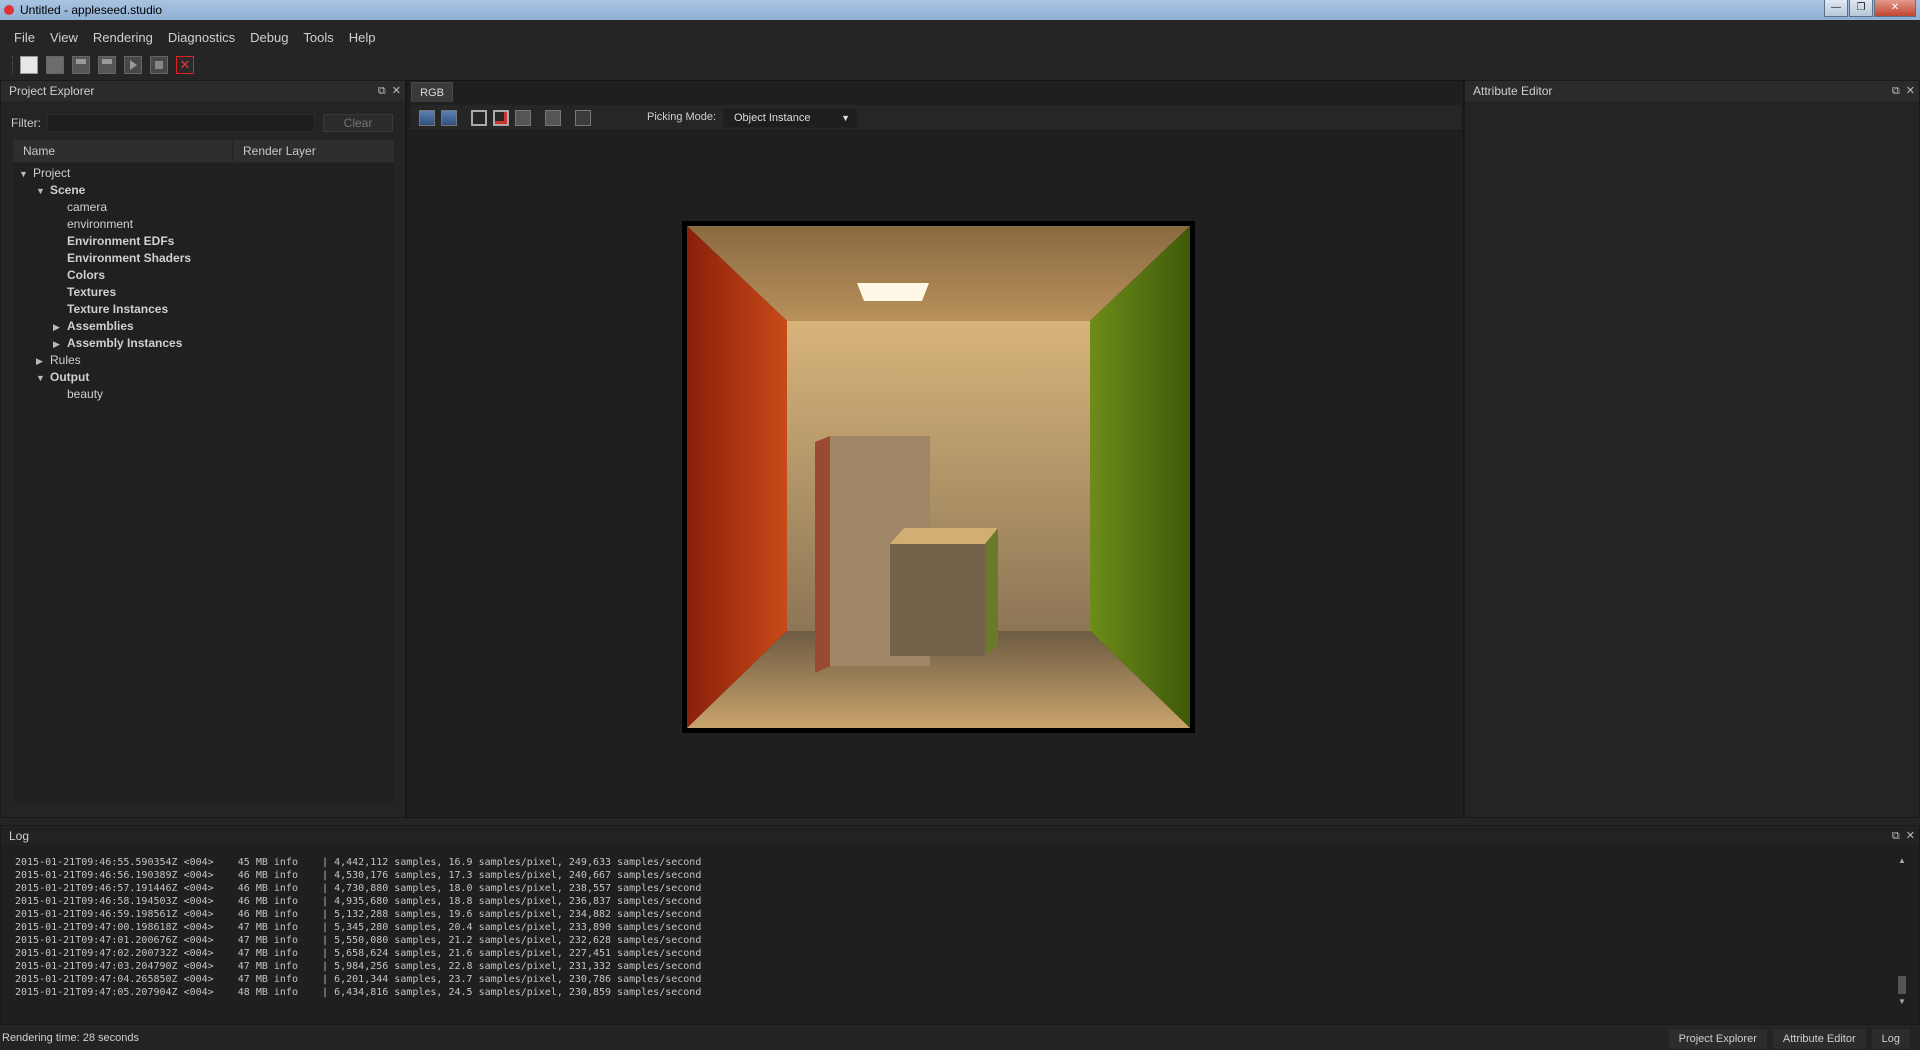 The width and height of the screenshot is (1920, 1050). Describe the element at coordinates (65, 360) in the screenshot. I see `tree-item-label: Rules` at that location.